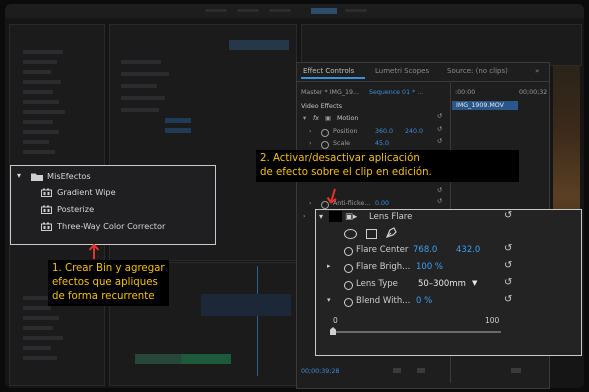 Image resolution: width=589 pixels, height=392 pixels. What do you see at coordinates (508, 248) in the screenshot?
I see `flare-center-reset-icon: ↺` at bounding box center [508, 248].